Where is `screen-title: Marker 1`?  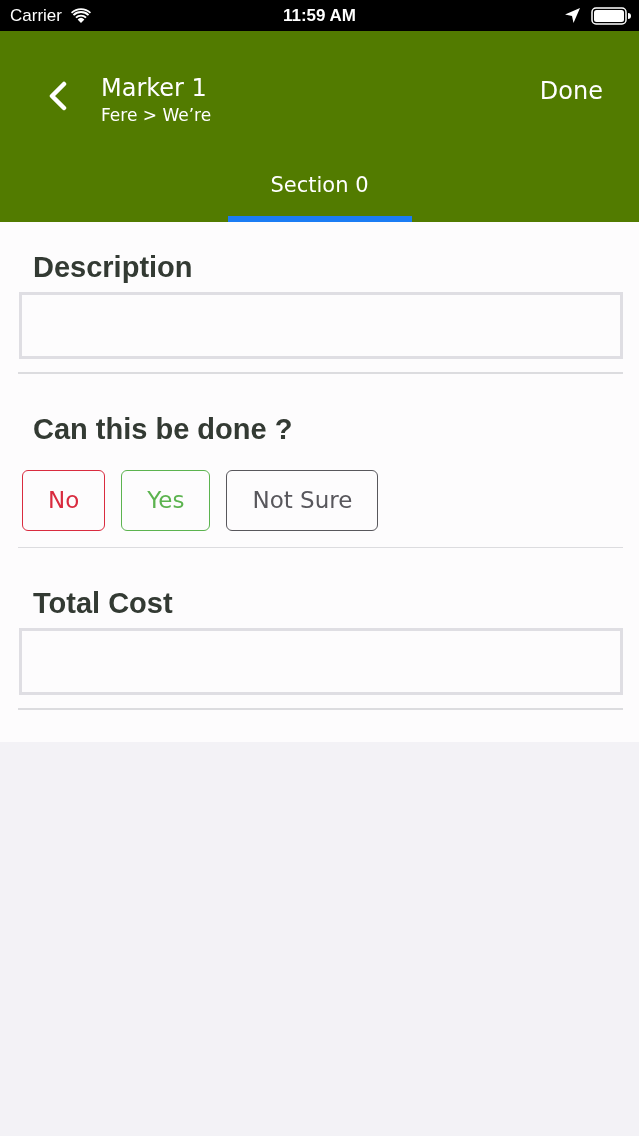 screen-title: Marker 1 is located at coordinates (154, 88).